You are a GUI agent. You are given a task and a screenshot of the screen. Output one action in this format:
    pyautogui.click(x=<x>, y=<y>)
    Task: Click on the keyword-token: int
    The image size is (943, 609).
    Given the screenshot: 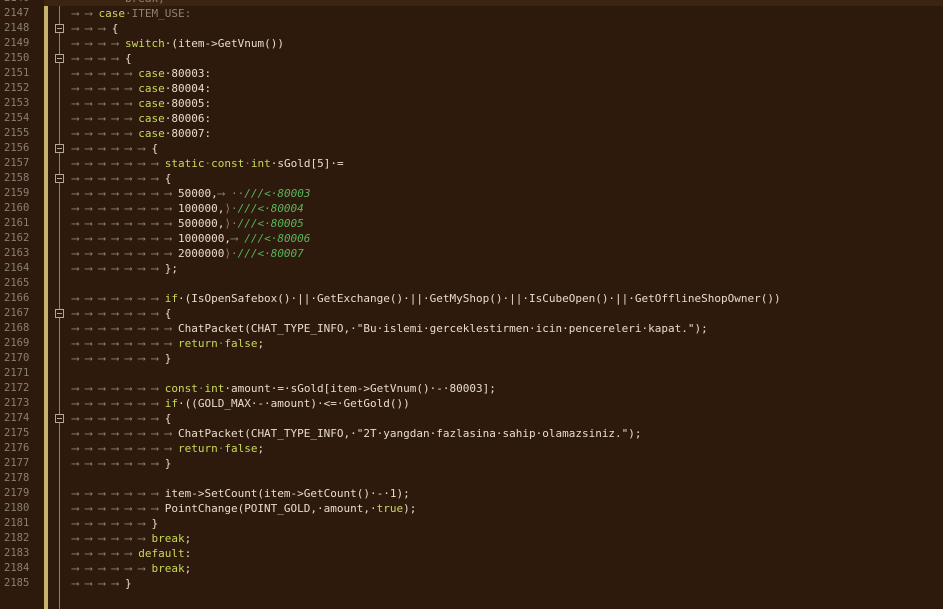 What is the action you would take?
    pyautogui.click(x=260, y=163)
    